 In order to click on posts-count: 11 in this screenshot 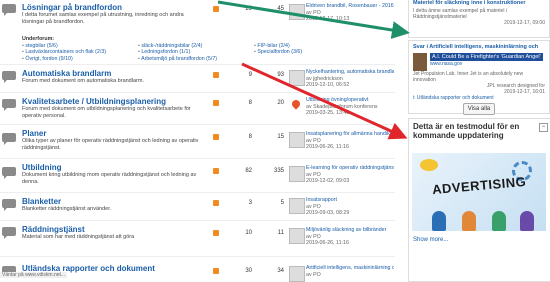, I will do `click(280, 233)`.